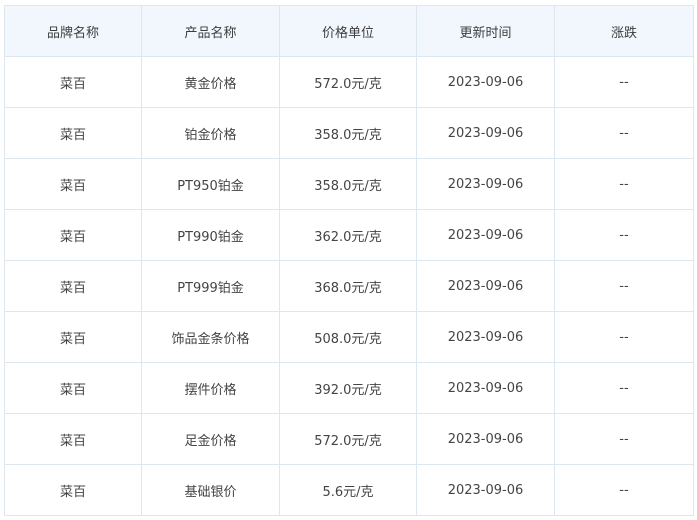 The image size is (697, 520). I want to click on table-row: 菜百 基础银价 5.6元/克 2023-09-06 --, so click(349, 490).